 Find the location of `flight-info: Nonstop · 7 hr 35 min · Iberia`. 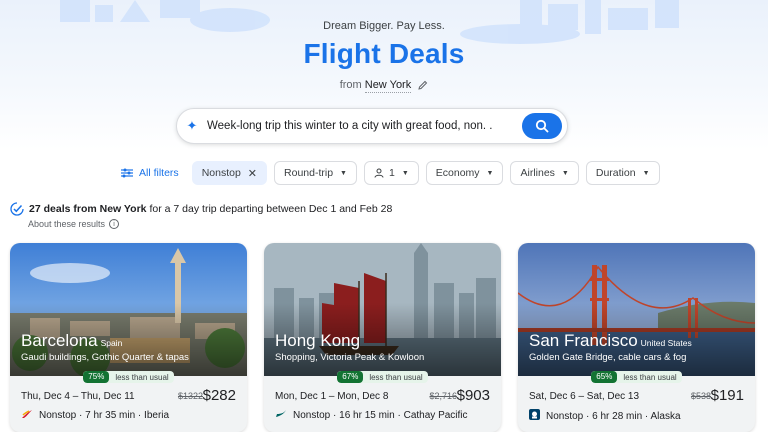

flight-info: Nonstop · 7 hr 35 min · Iberia is located at coordinates (95, 415).